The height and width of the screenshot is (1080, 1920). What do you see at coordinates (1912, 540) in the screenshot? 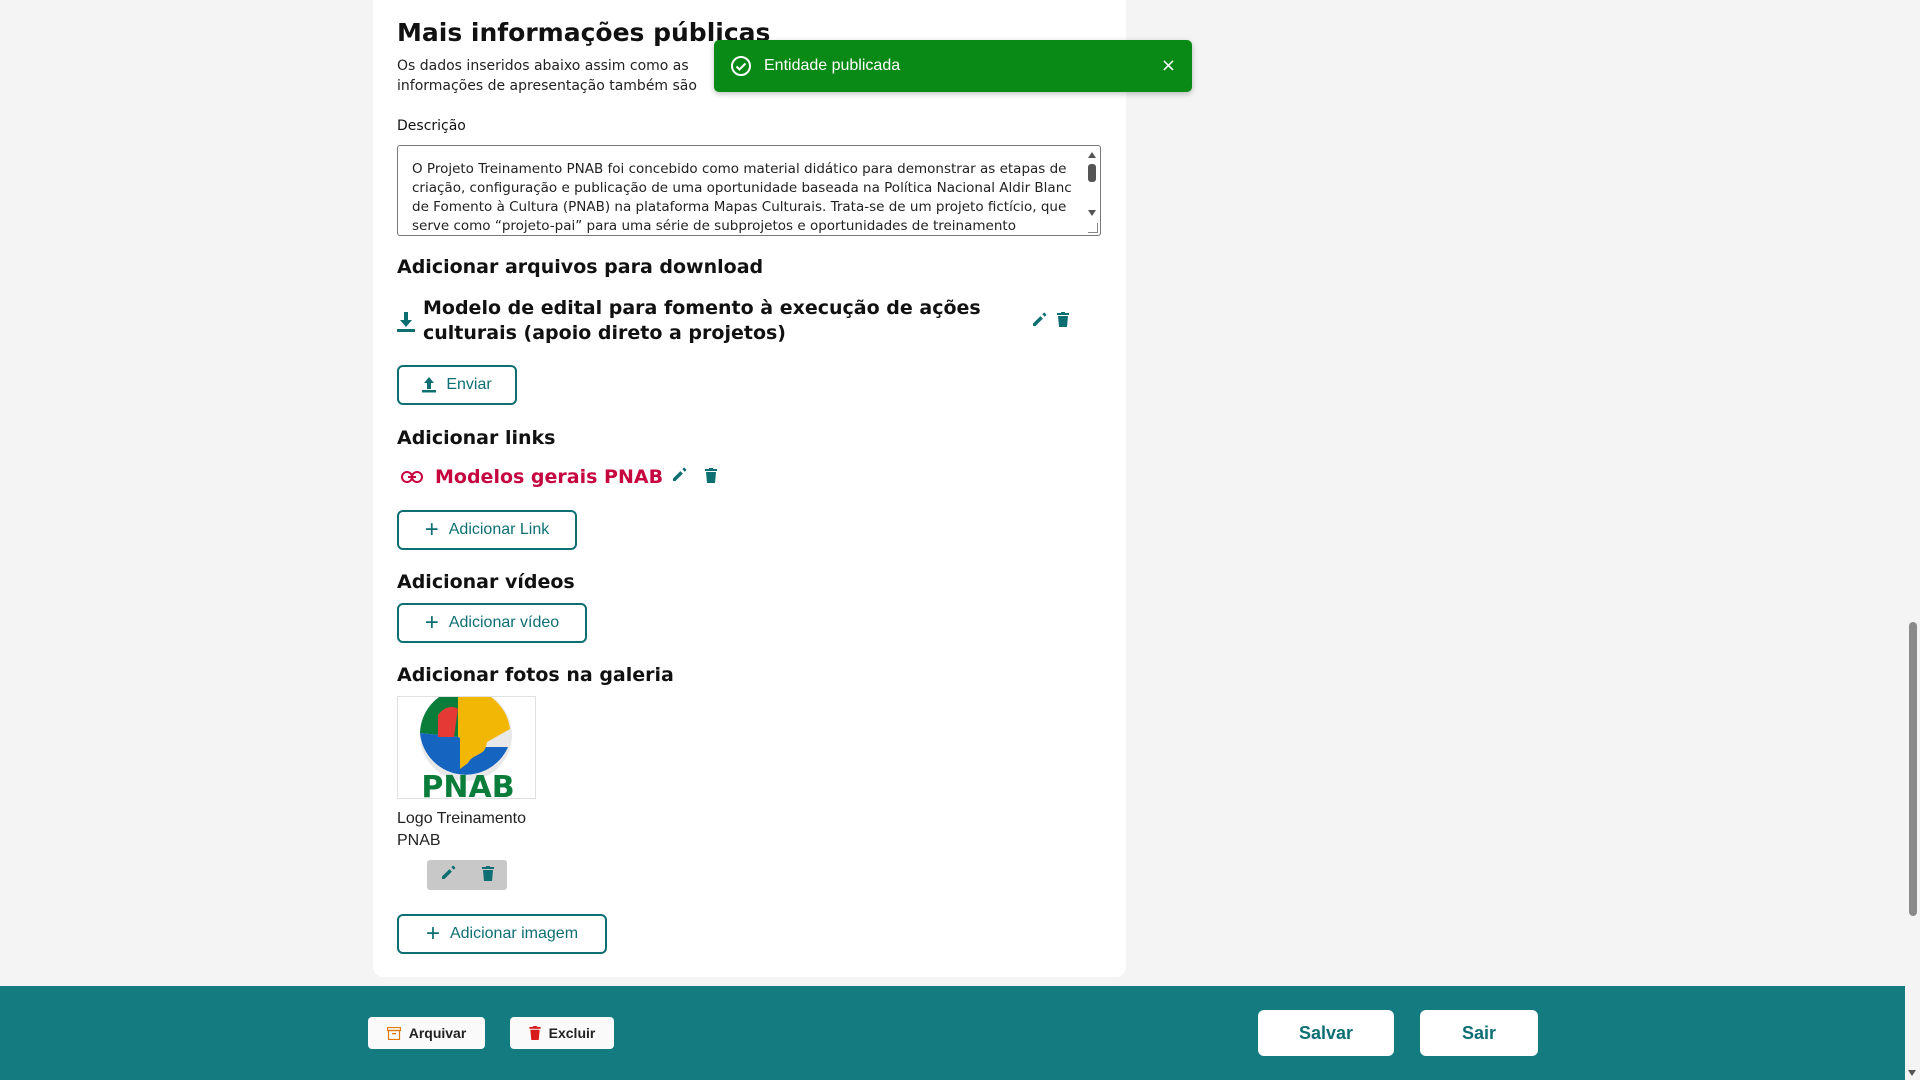
I see `page-scrollbar` at bounding box center [1912, 540].